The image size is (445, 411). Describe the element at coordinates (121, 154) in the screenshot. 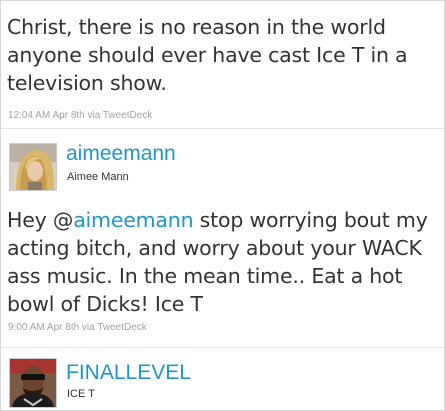

I see `screen-name-link: aimeemann` at that location.